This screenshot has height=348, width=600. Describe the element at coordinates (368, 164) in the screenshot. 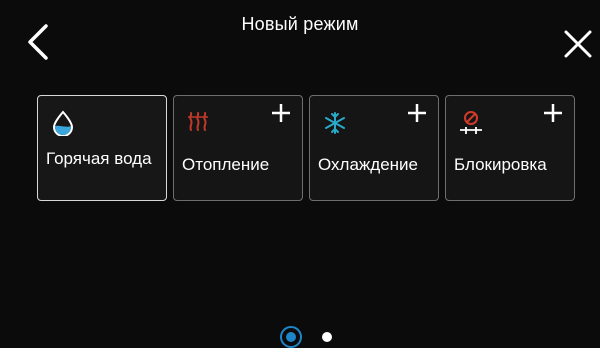

I see `mode-label: Охлаждение` at that location.